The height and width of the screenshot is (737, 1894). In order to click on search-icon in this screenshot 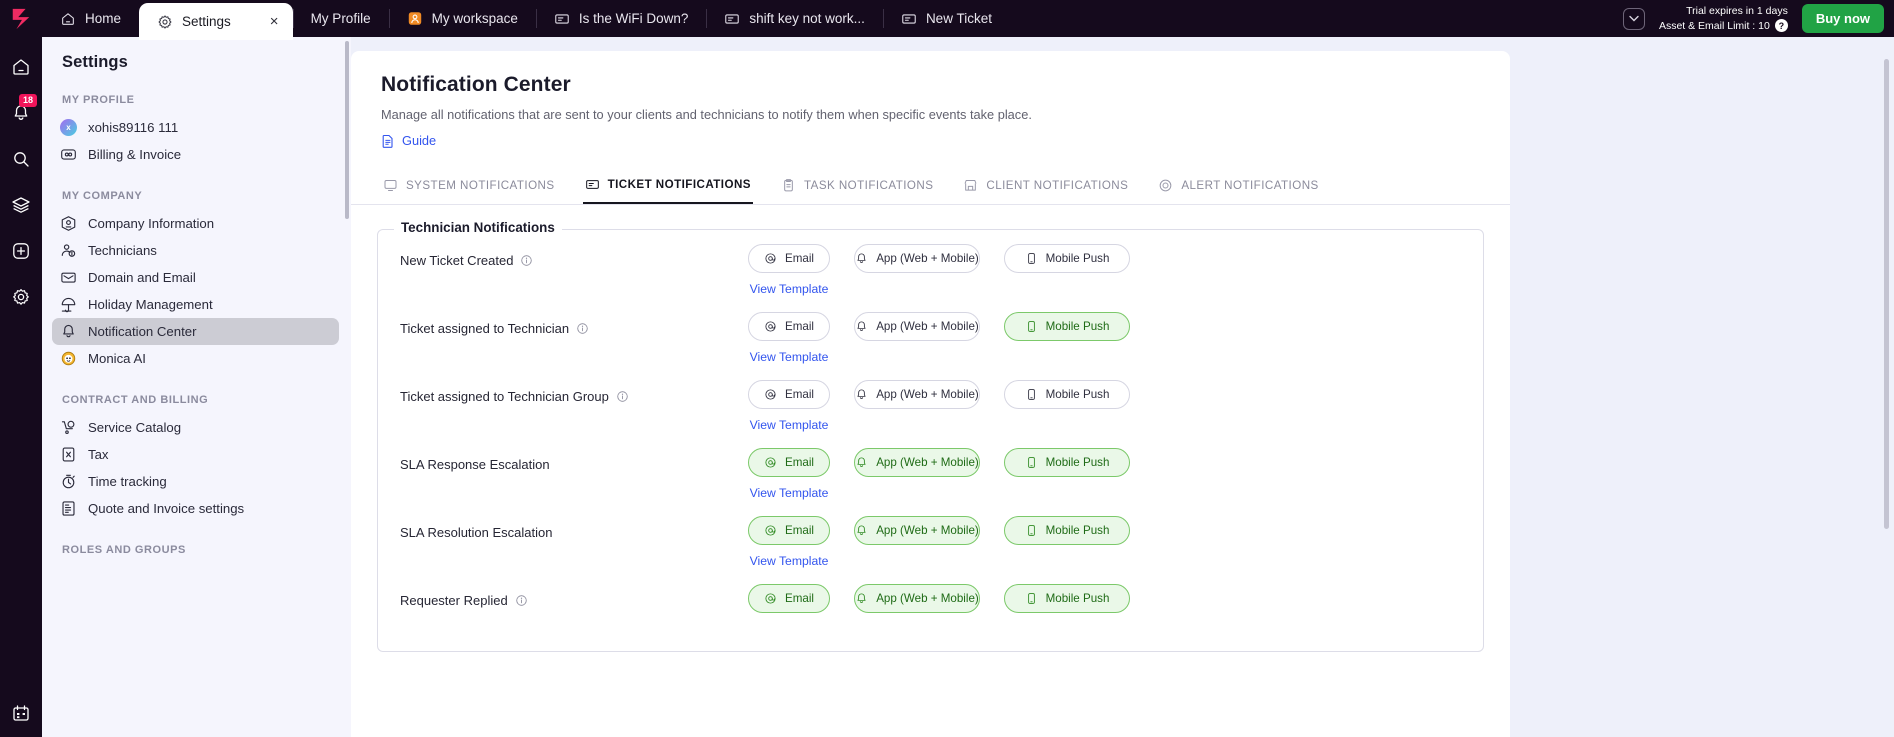, I will do `click(21, 159)`.